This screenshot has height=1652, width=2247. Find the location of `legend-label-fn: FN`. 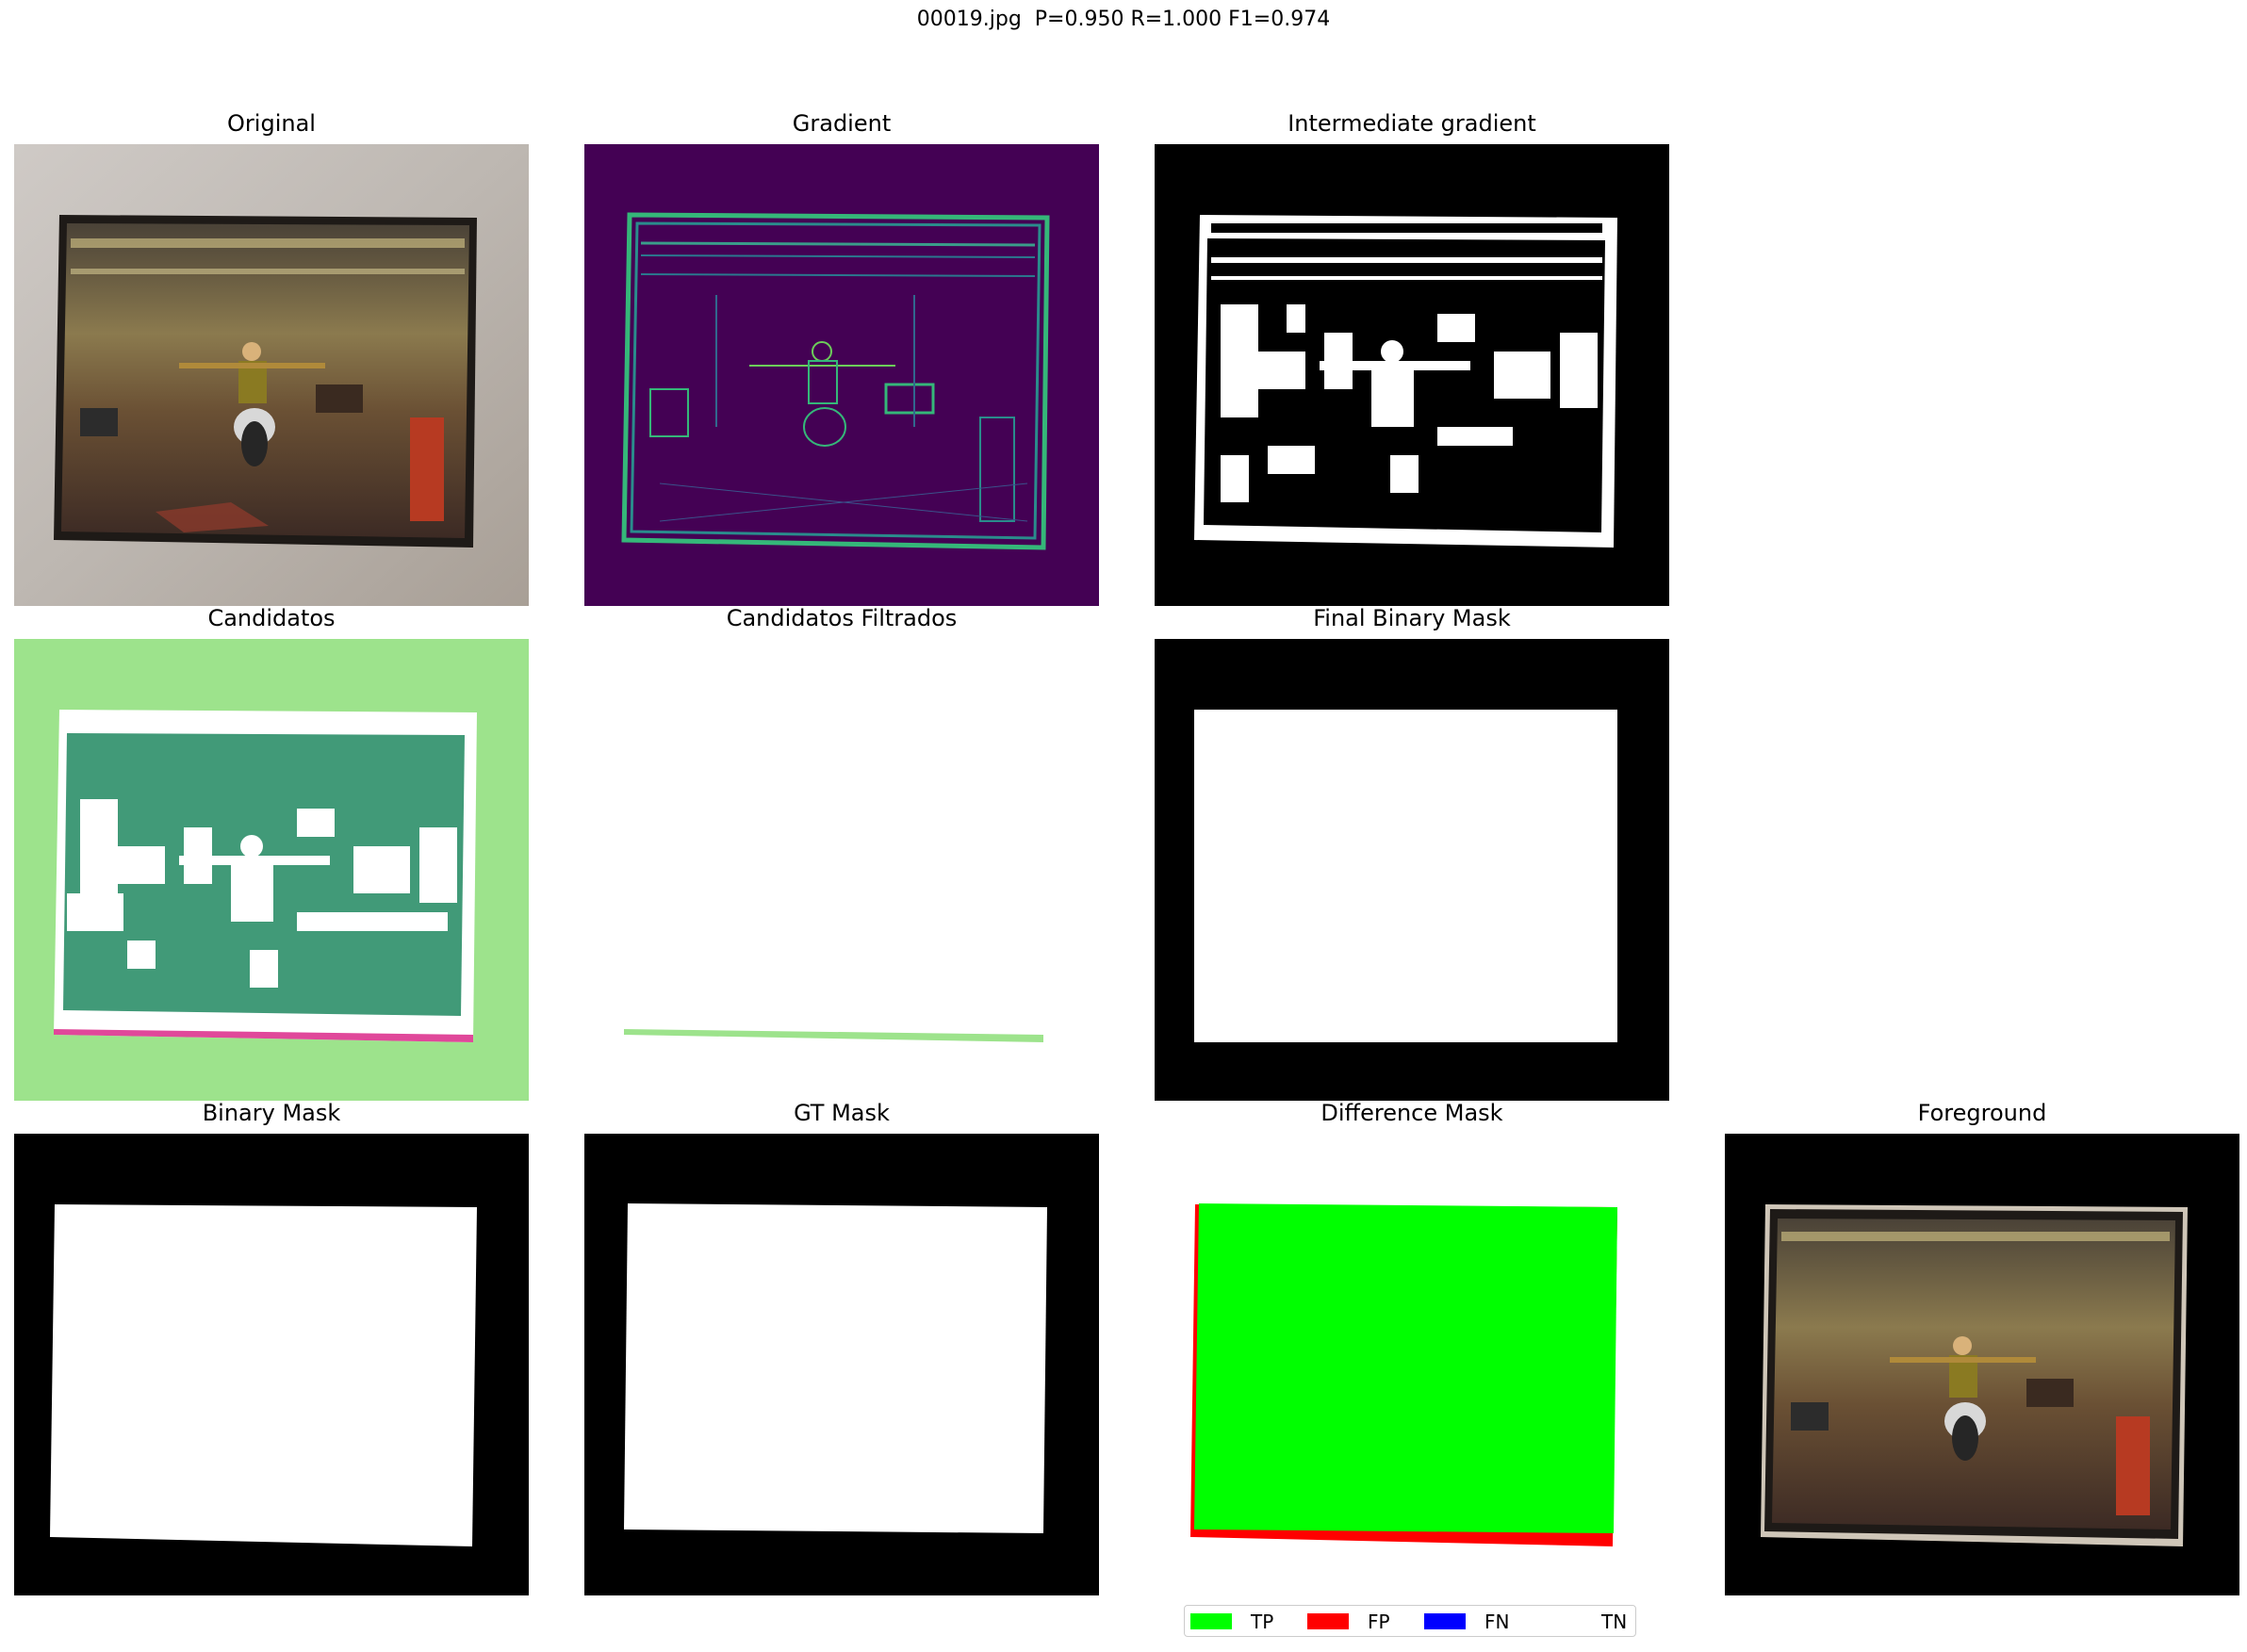

legend-label-fn: FN is located at coordinates (1497, 1622).